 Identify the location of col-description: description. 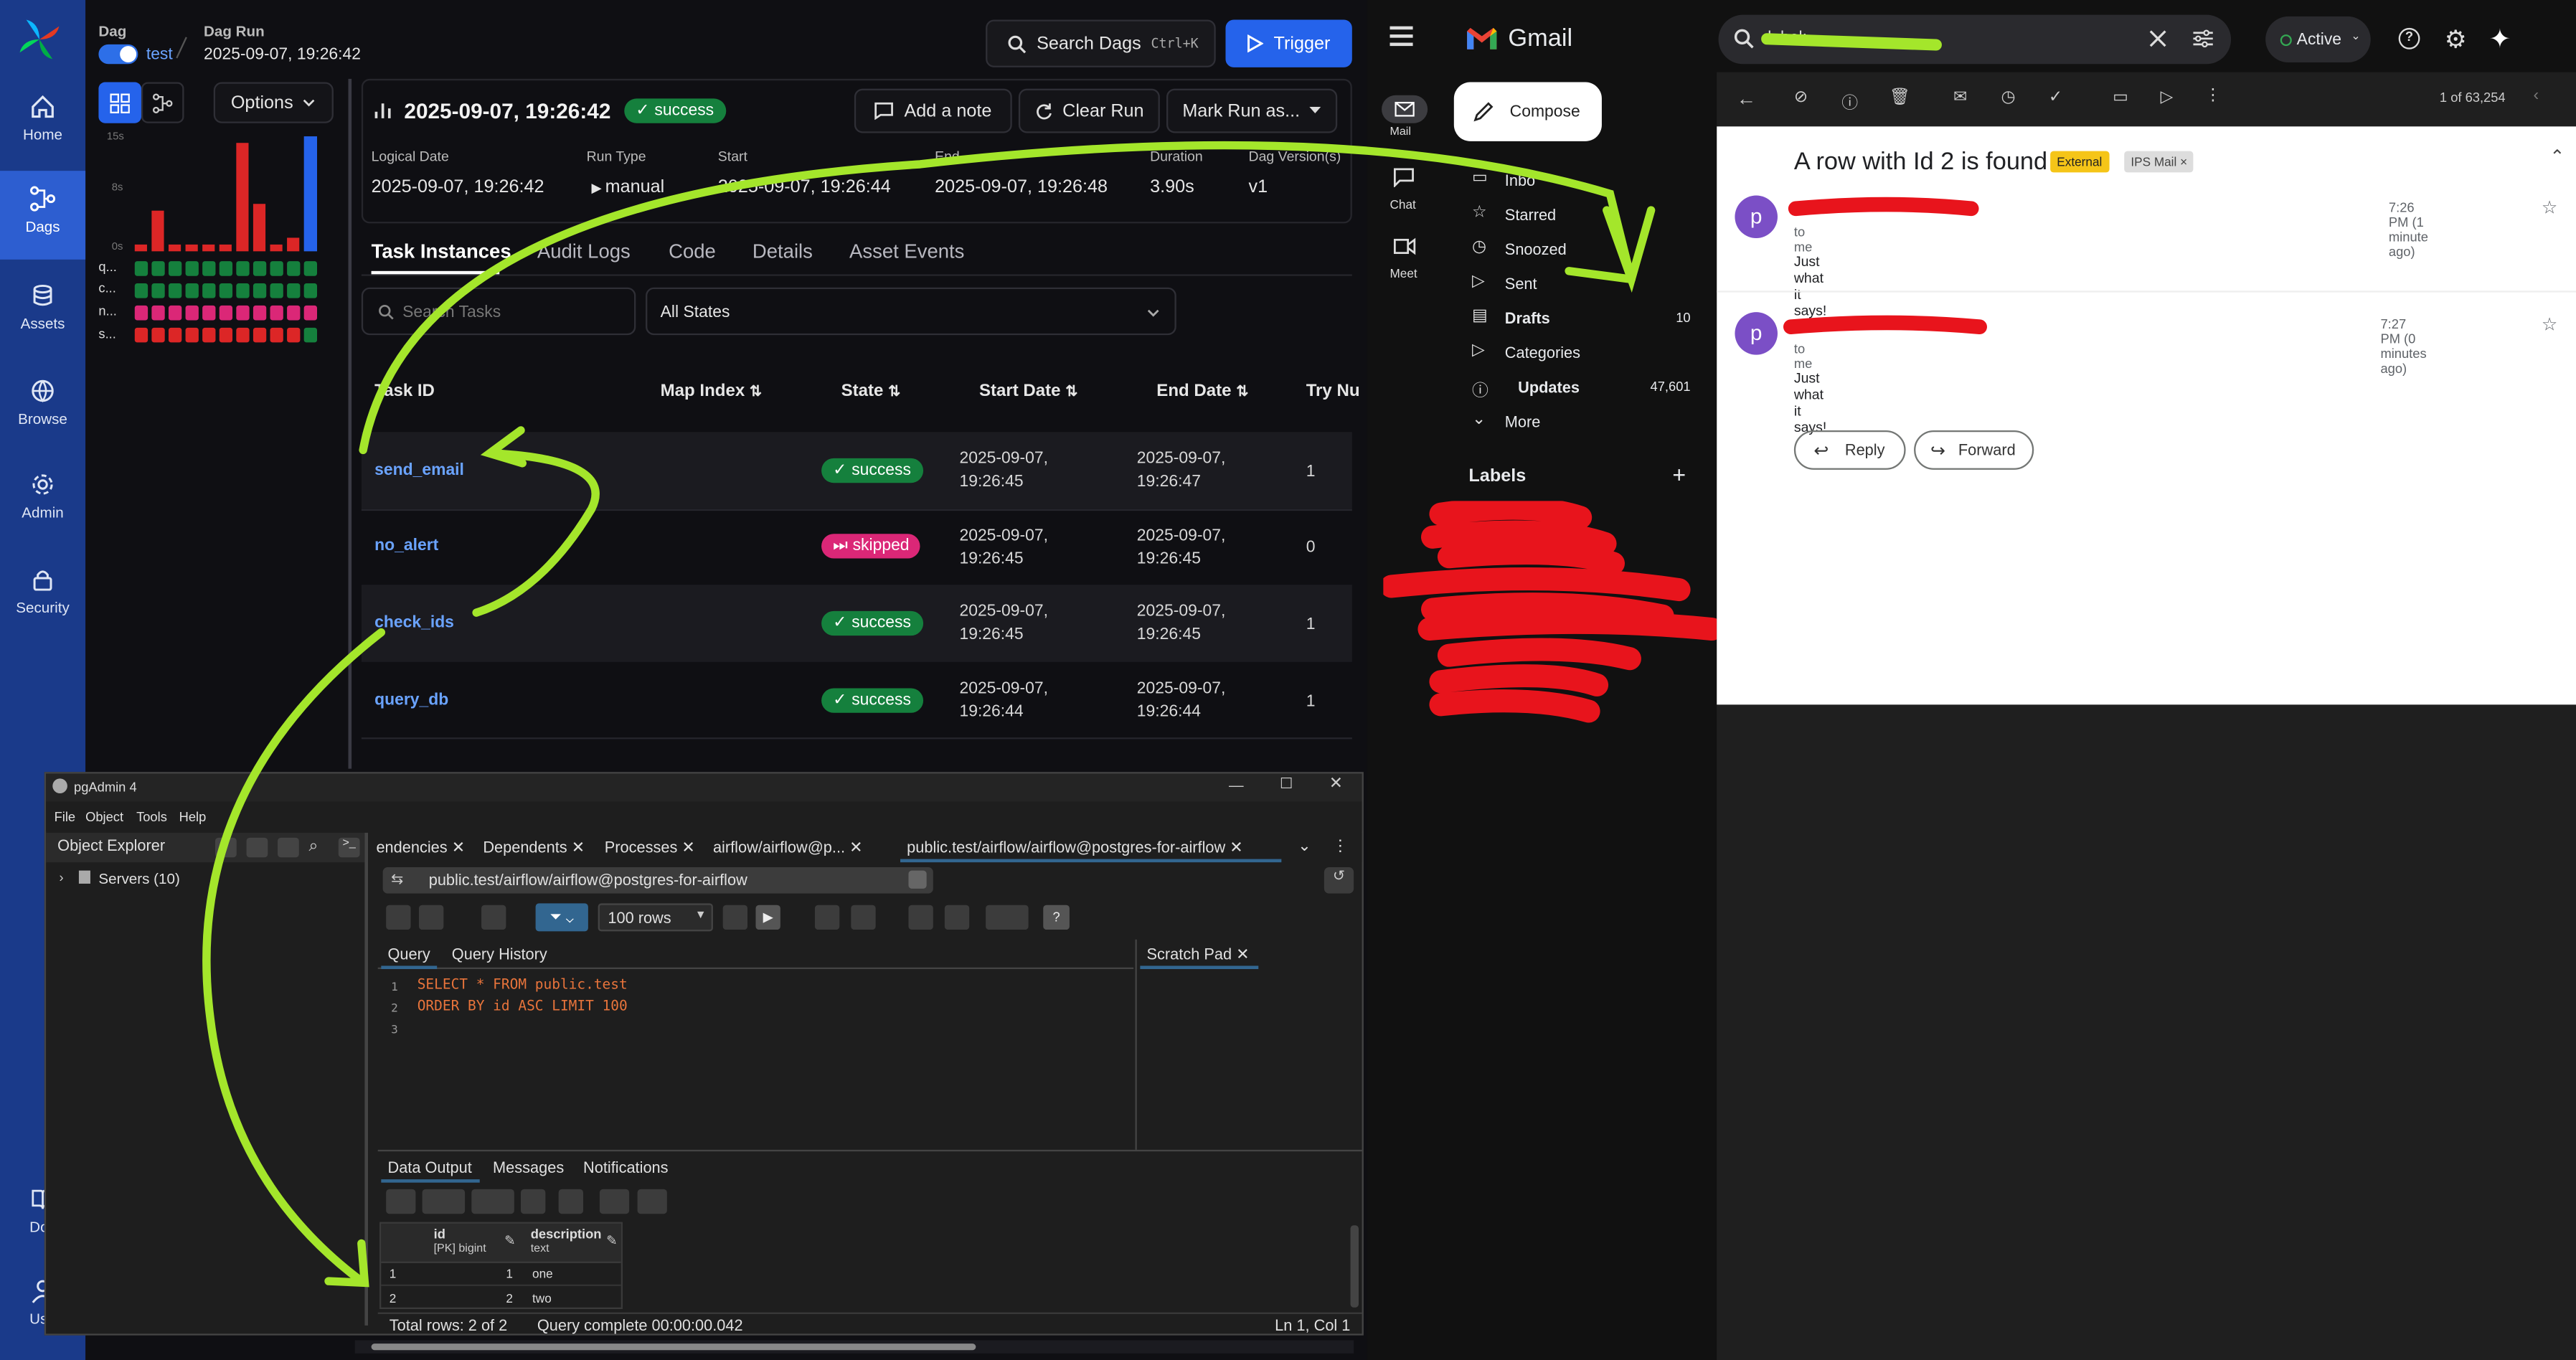
(566, 1234).